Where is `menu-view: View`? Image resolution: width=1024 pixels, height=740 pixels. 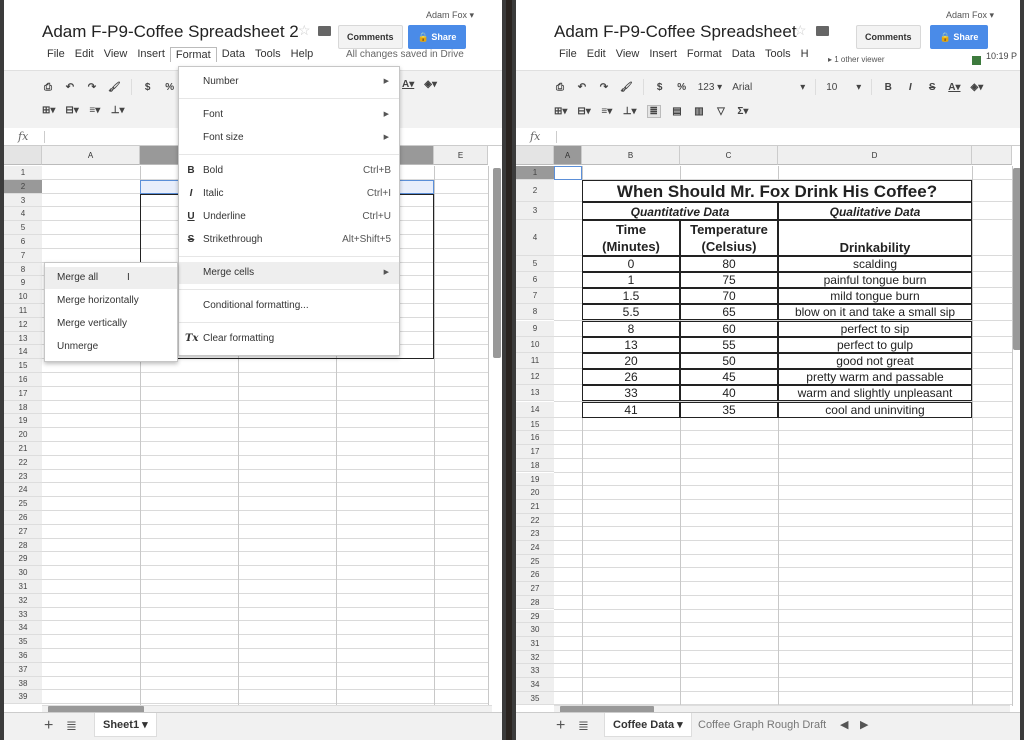 menu-view: View is located at coordinates (628, 54).